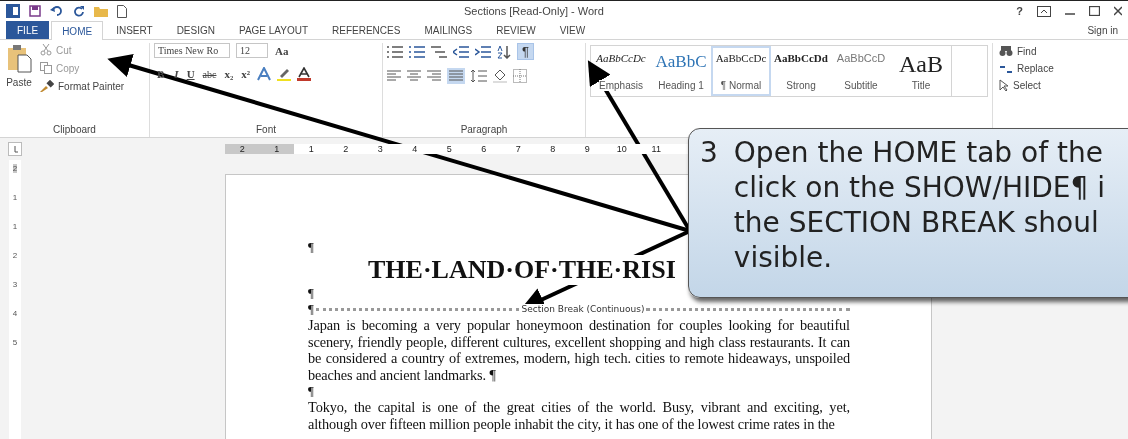 Image resolution: width=1128 pixels, height=439 pixels. What do you see at coordinates (1102, 32) in the screenshot?
I see `sign-in-link: Sign in` at bounding box center [1102, 32].